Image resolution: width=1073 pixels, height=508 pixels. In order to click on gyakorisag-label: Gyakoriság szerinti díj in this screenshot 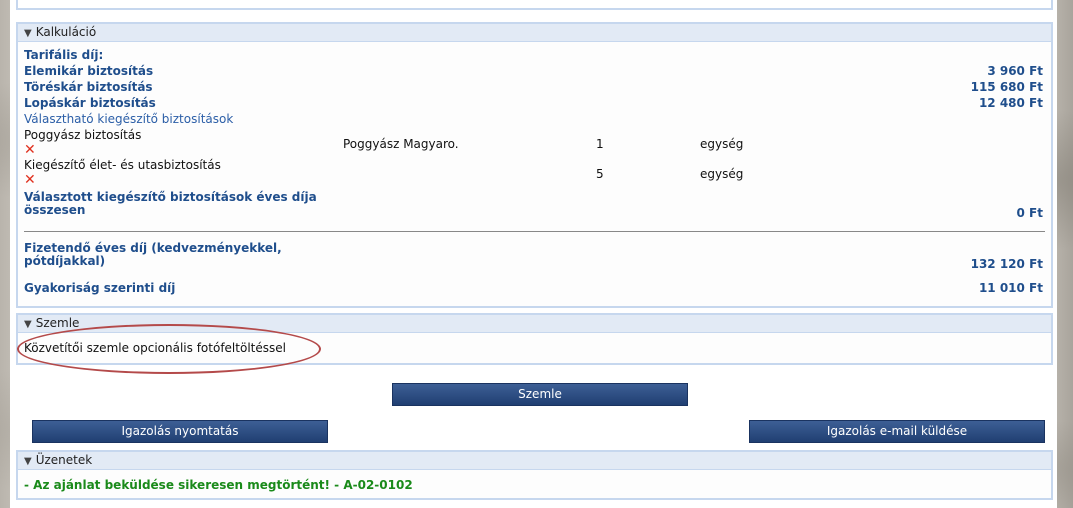, I will do `click(100, 288)`.